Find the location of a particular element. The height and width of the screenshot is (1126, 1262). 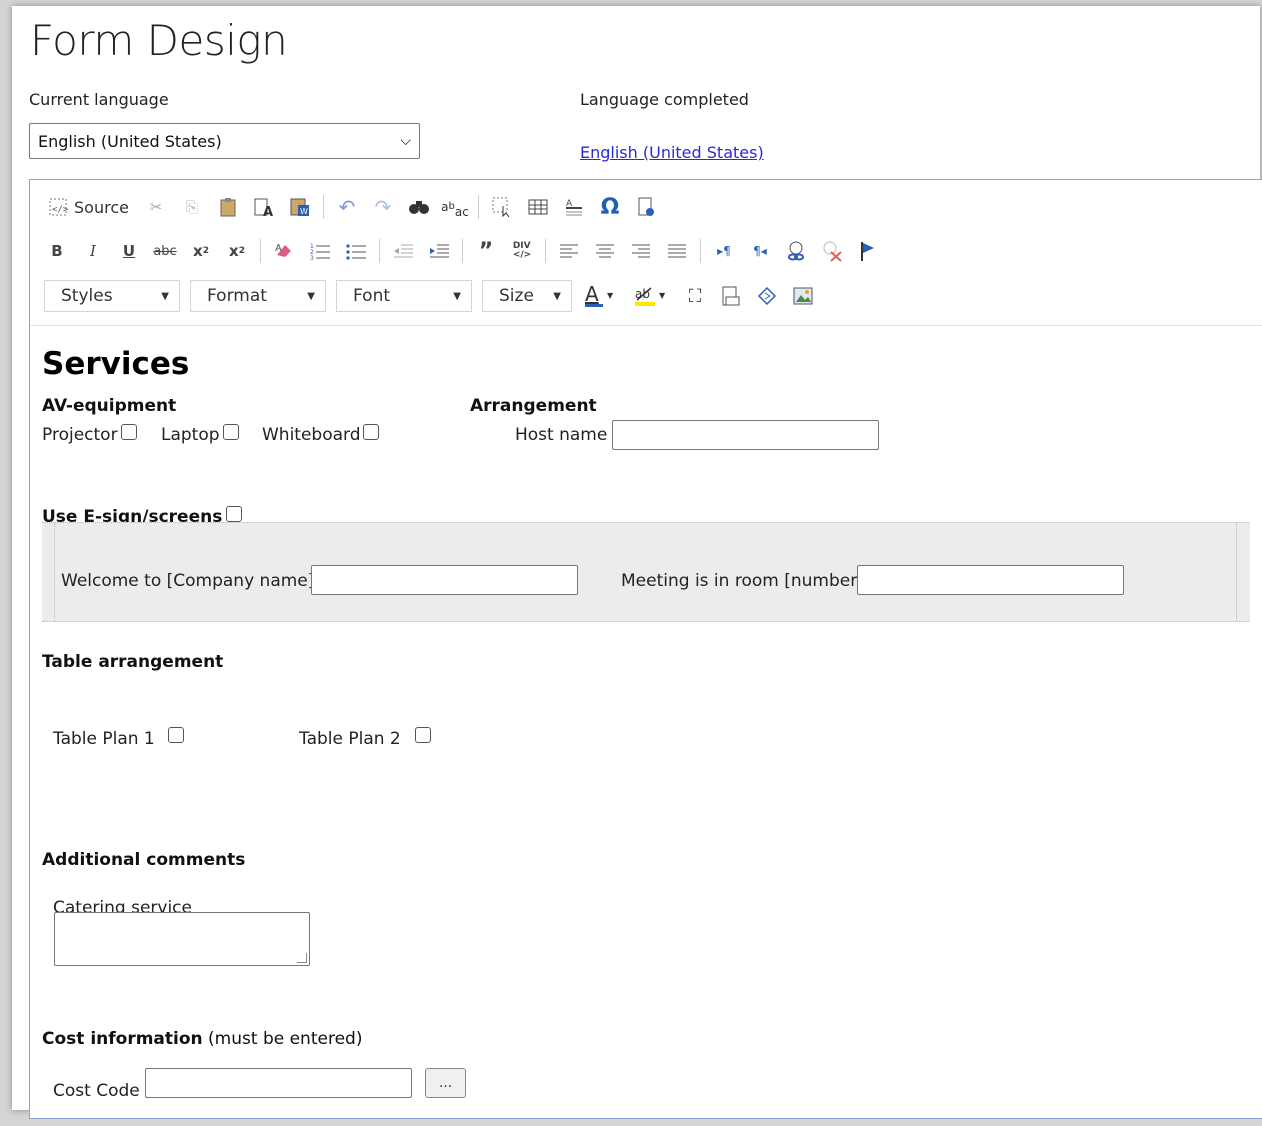

svg-text: W is located at coordinates (304, 211).